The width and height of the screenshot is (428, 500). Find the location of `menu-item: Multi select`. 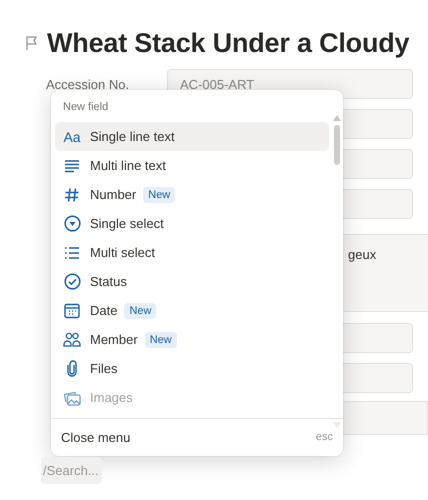

menu-item: Multi select is located at coordinates (192, 252).